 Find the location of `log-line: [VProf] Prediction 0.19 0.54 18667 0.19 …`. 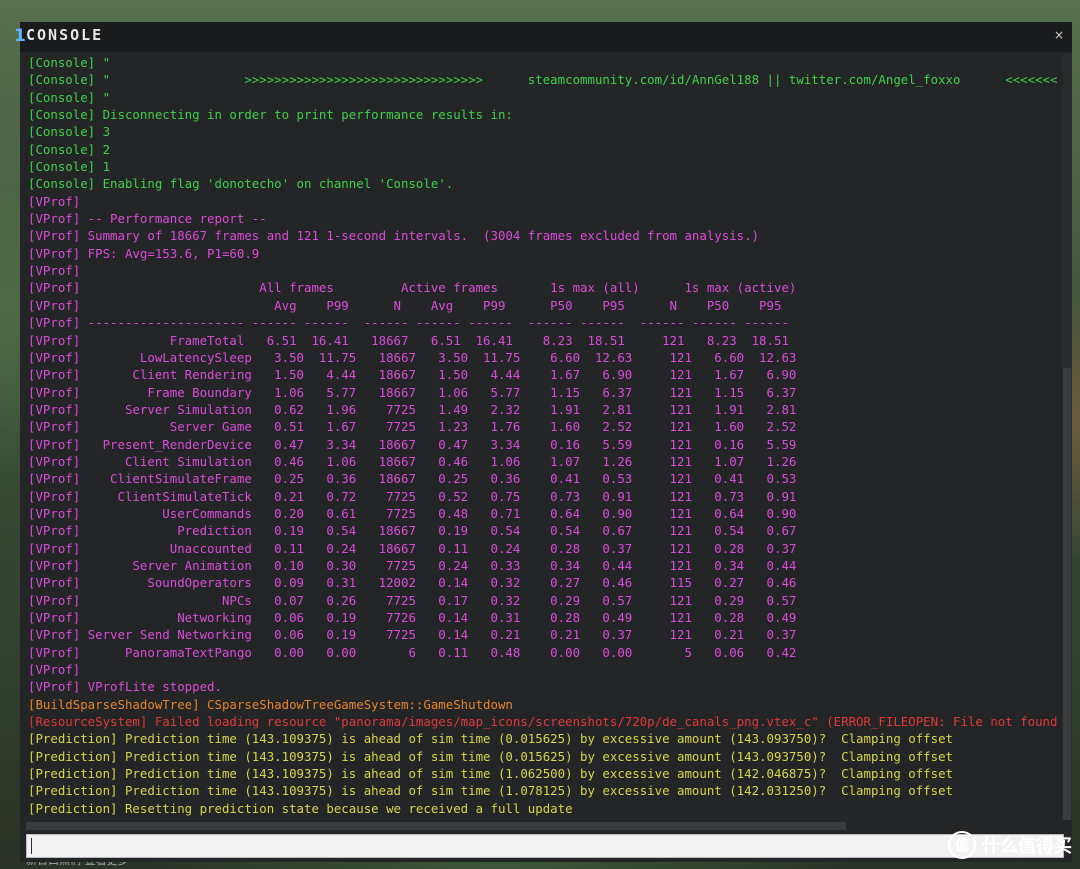

log-line: [VProf] Prediction 0.19 0.54 18667 0.19 … is located at coordinates (412, 531).